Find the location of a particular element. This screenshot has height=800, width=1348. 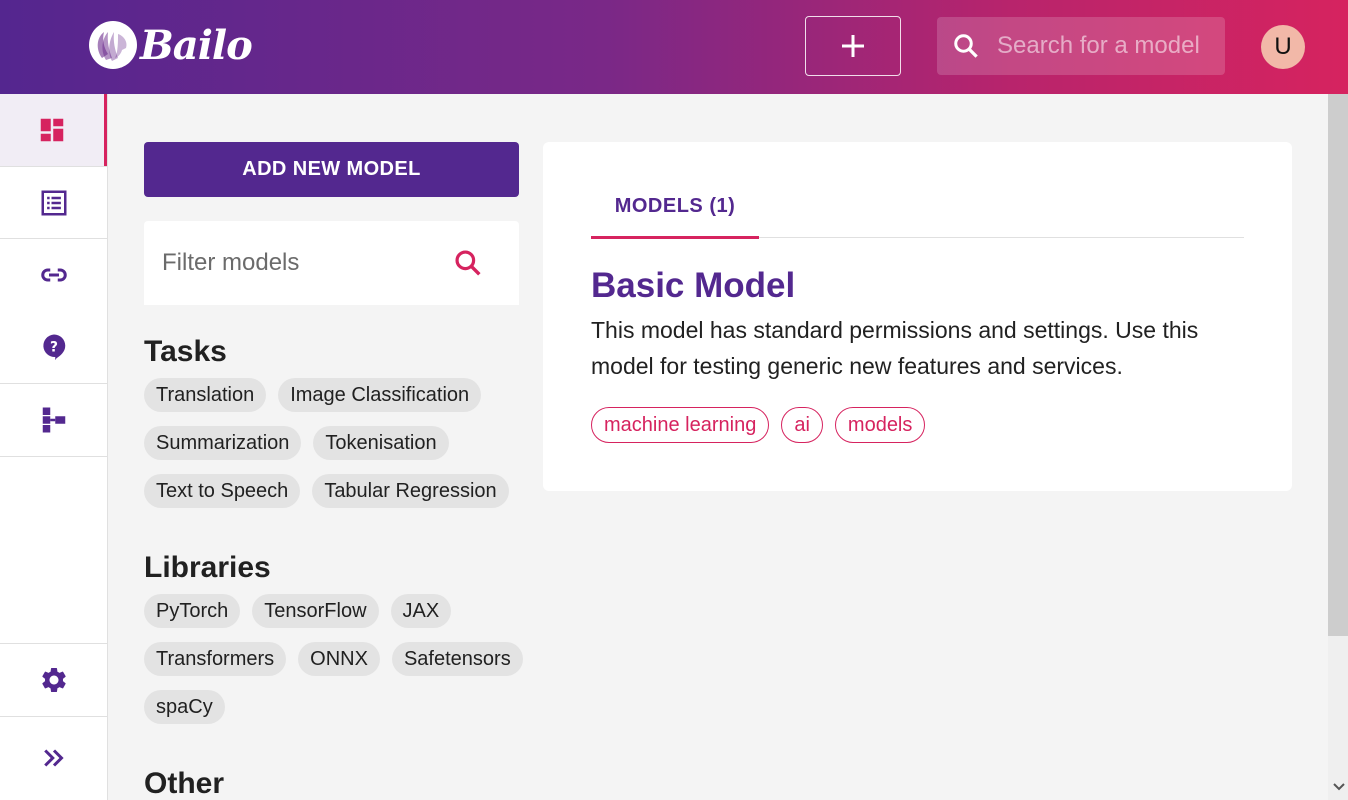

filter-models-field is located at coordinates (331, 263).